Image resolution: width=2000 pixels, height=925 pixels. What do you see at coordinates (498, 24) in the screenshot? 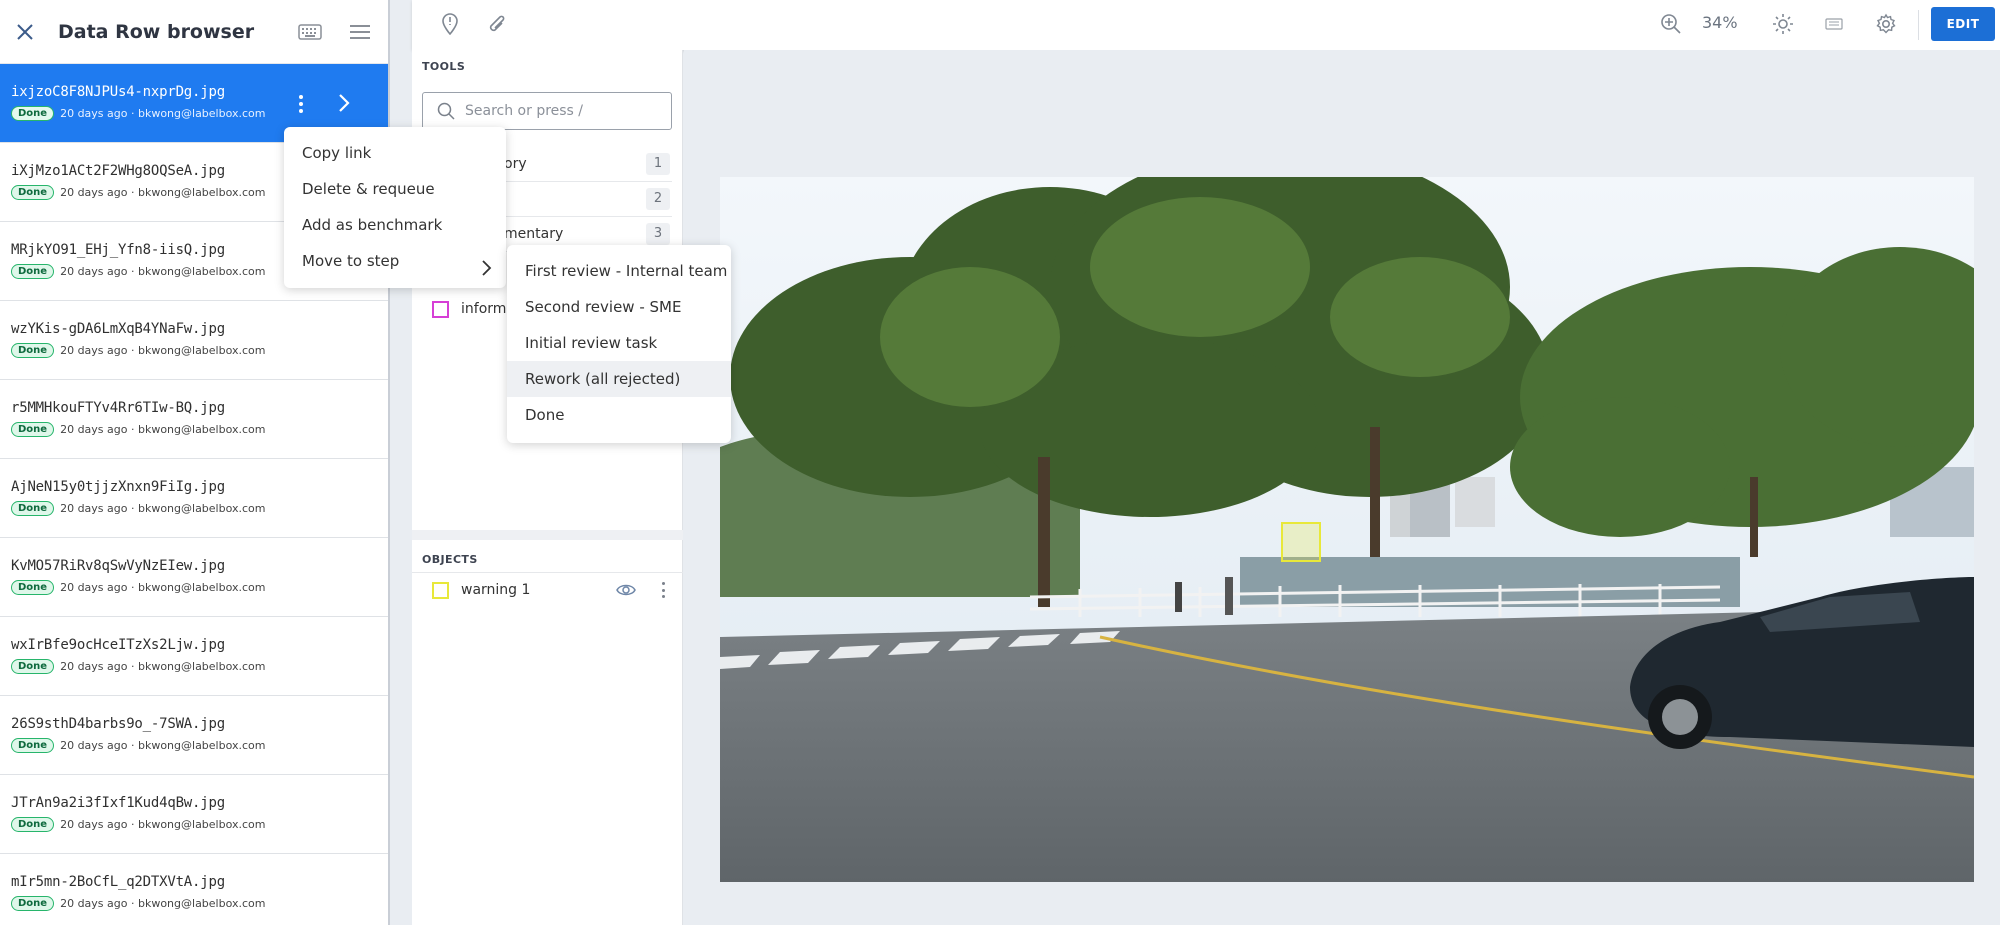
I see `paperclip-icon` at bounding box center [498, 24].